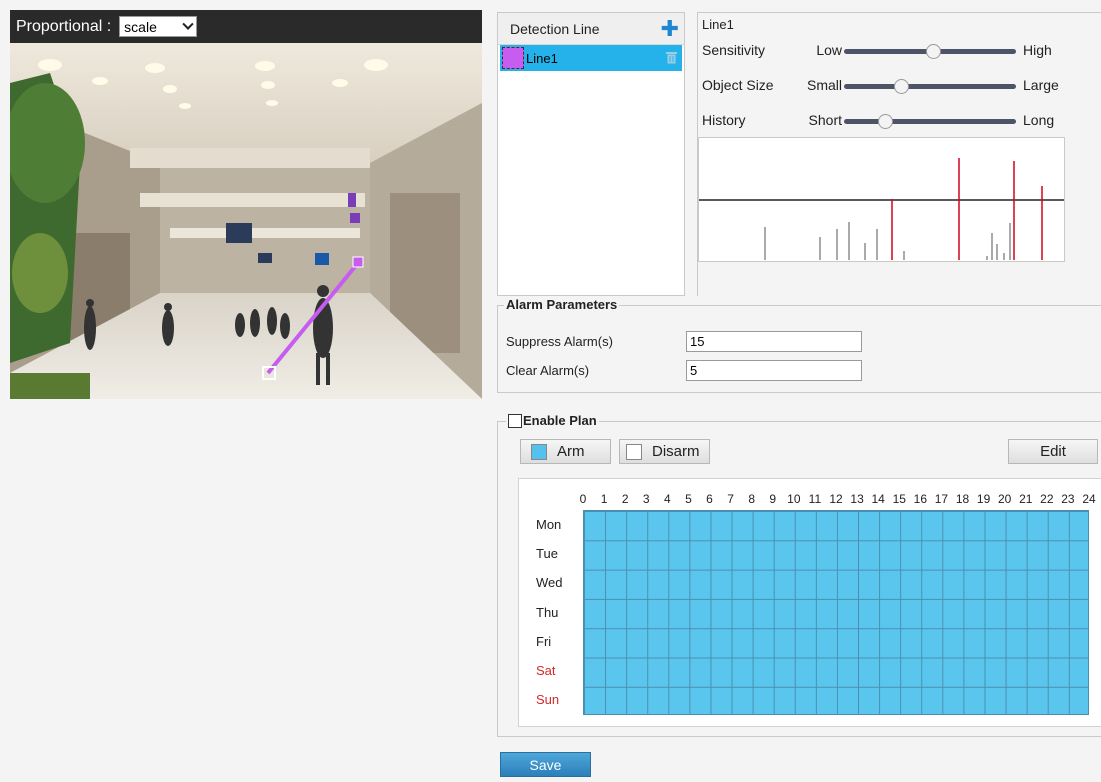 The height and width of the screenshot is (782, 1101). I want to click on sensitivity-slider-thumb, so click(934, 51).